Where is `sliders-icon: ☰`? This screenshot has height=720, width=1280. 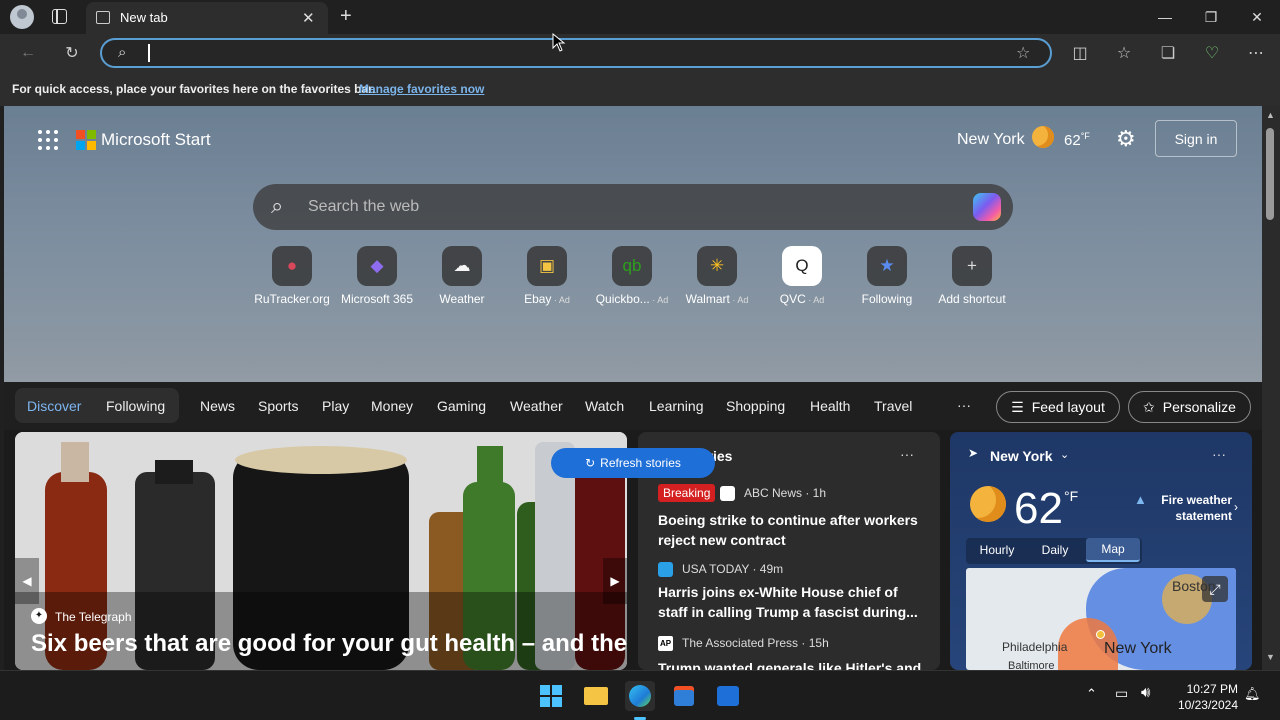 sliders-icon: ☰ is located at coordinates (1017, 406).